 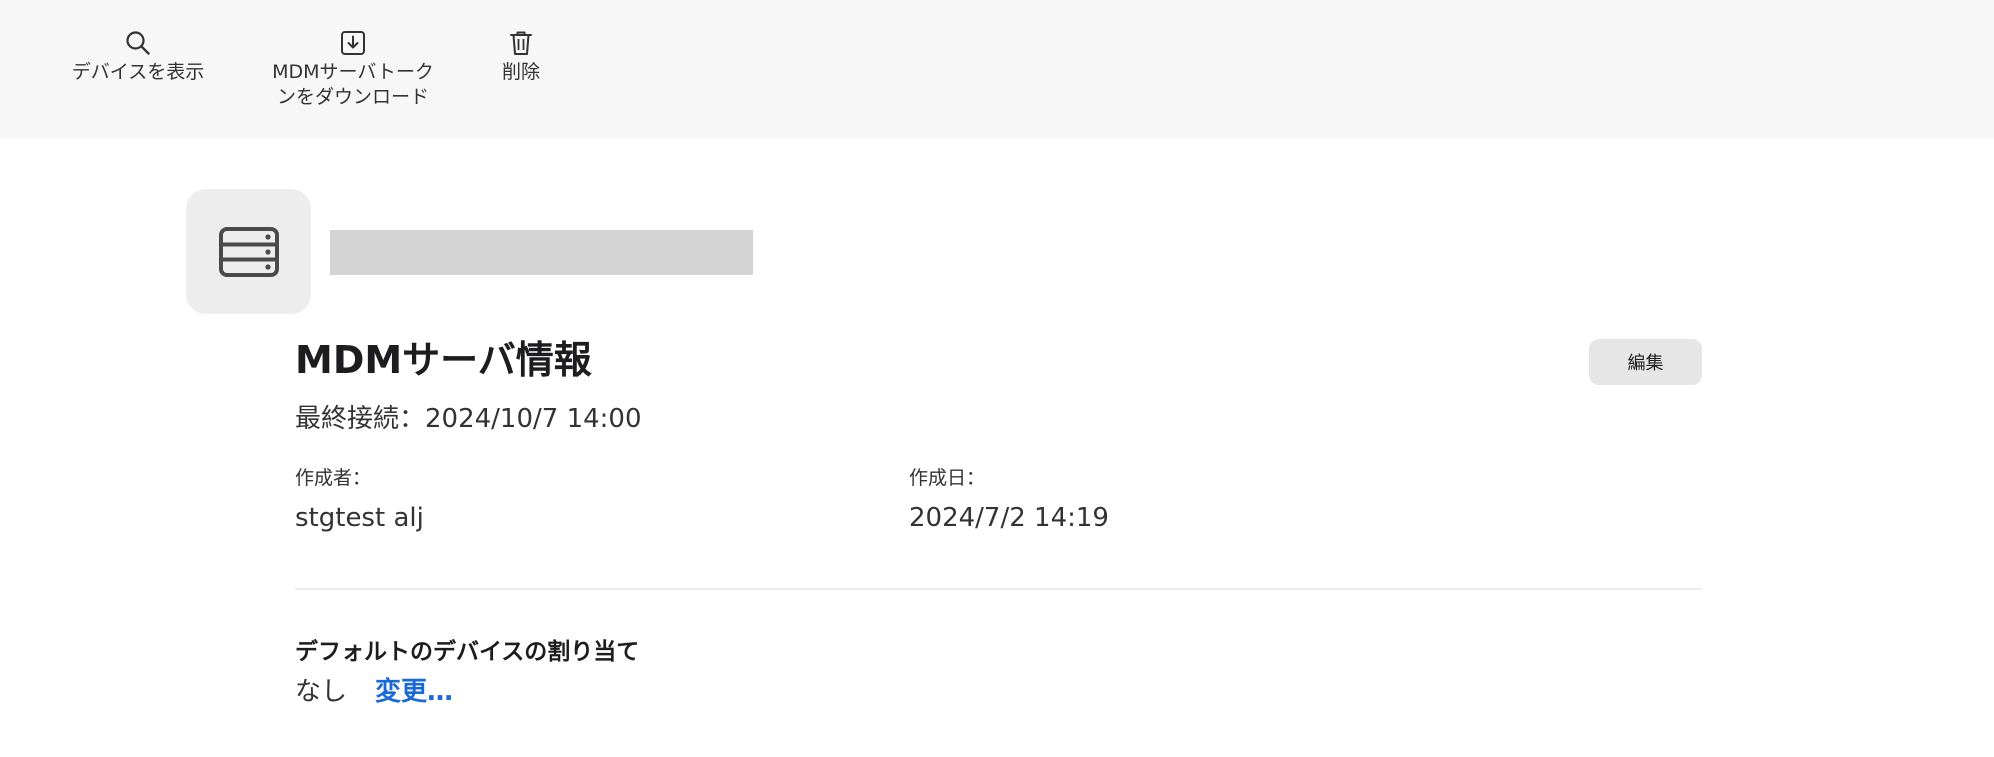 What do you see at coordinates (520, 72) in the screenshot?
I see `delete-label: 削除` at bounding box center [520, 72].